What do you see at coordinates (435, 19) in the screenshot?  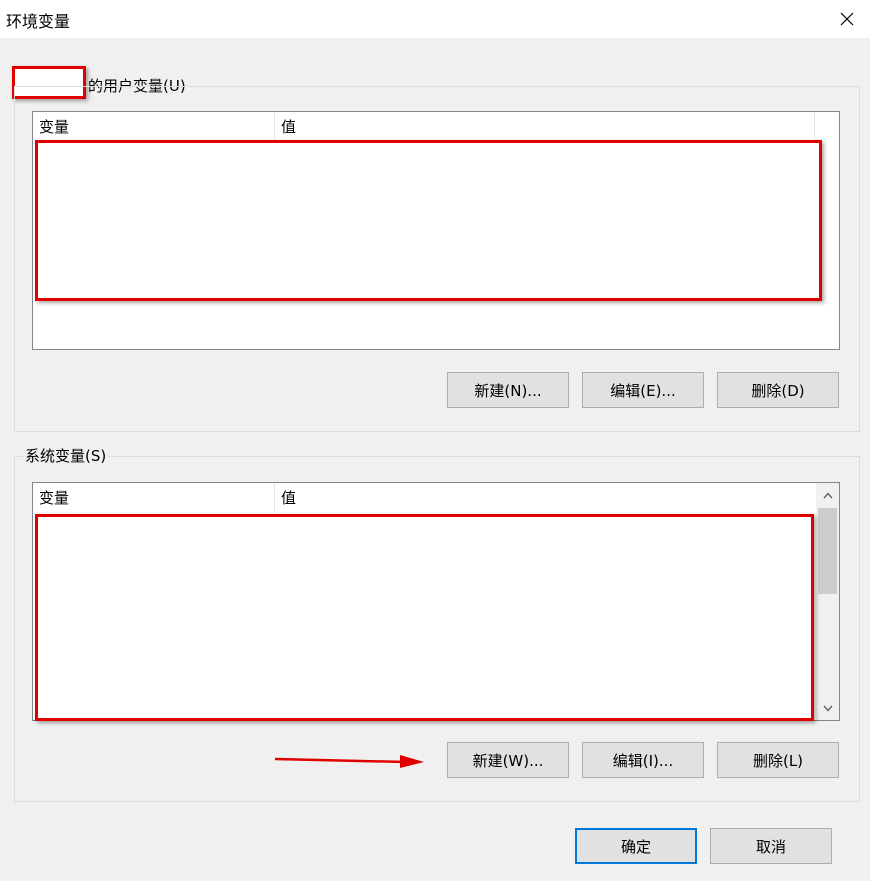 I see `title-bar: 环境变量` at bounding box center [435, 19].